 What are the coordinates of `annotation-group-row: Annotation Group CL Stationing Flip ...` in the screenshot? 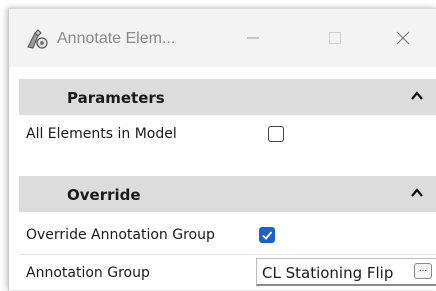 It's located at (227, 272).